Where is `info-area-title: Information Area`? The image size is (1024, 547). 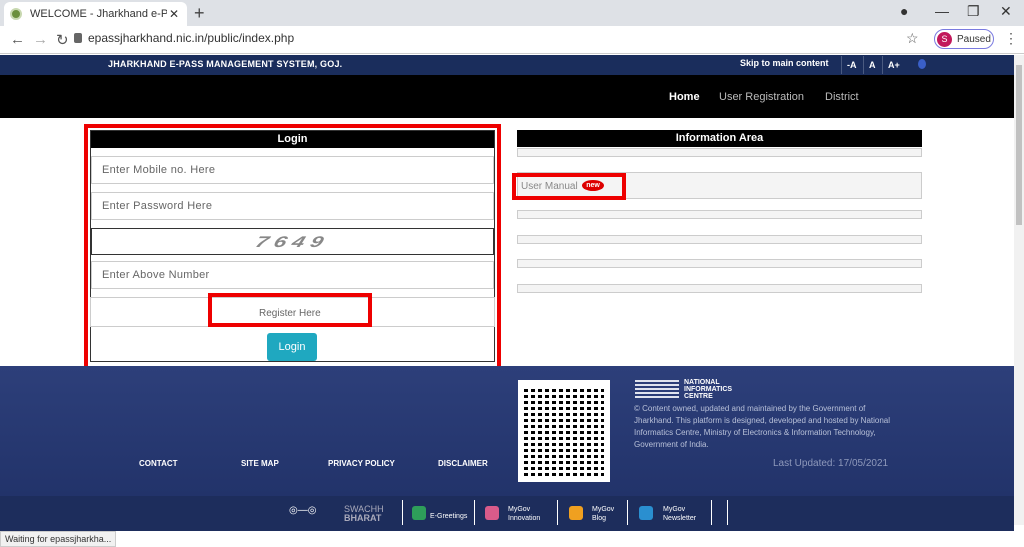 info-area-title: Information Area is located at coordinates (719, 138).